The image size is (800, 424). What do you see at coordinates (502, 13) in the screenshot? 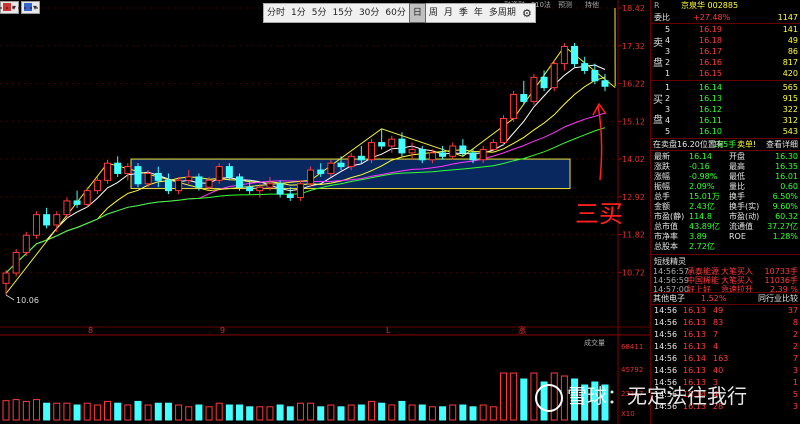
I see `period-11: 多周期` at bounding box center [502, 13].